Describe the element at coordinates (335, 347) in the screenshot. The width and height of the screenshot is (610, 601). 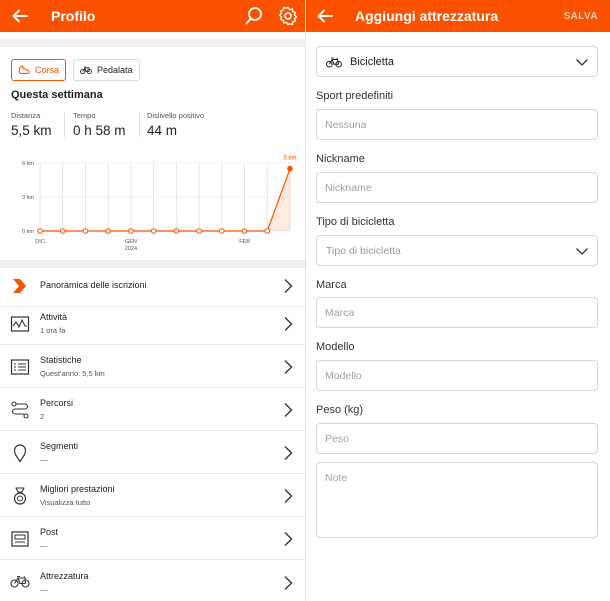
I see `model-label: Modello` at that location.